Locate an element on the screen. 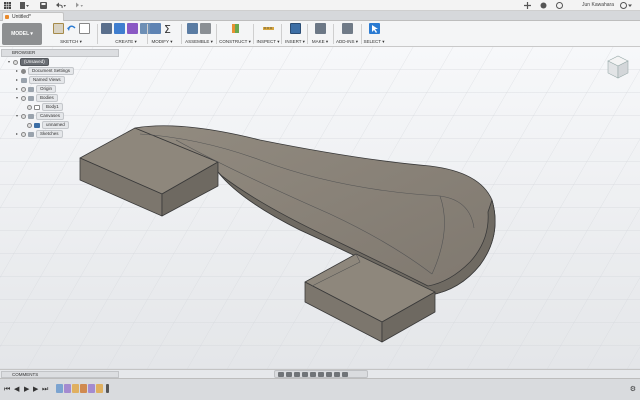 This screenshot has width=640, height=400. tree-item-bodies: ▾ Bodies is located at coordinates (36, 98).